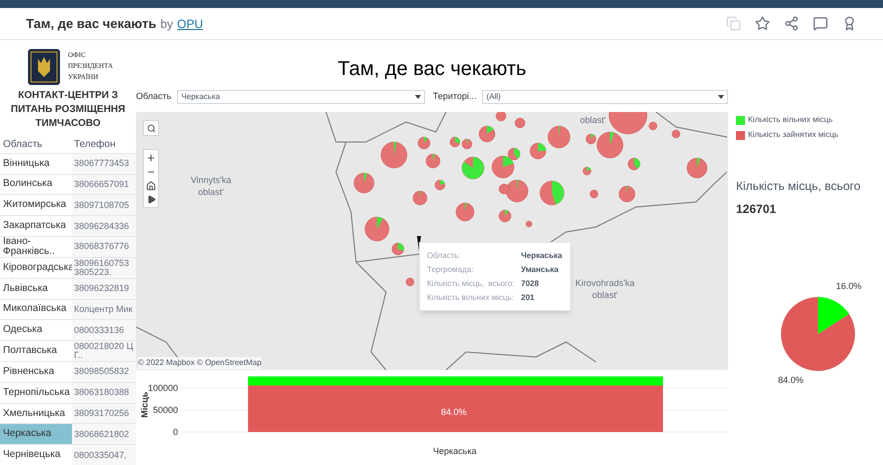  What do you see at coordinates (151, 158) in the screenshot?
I see `zoom-in-icon` at bounding box center [151, 158].